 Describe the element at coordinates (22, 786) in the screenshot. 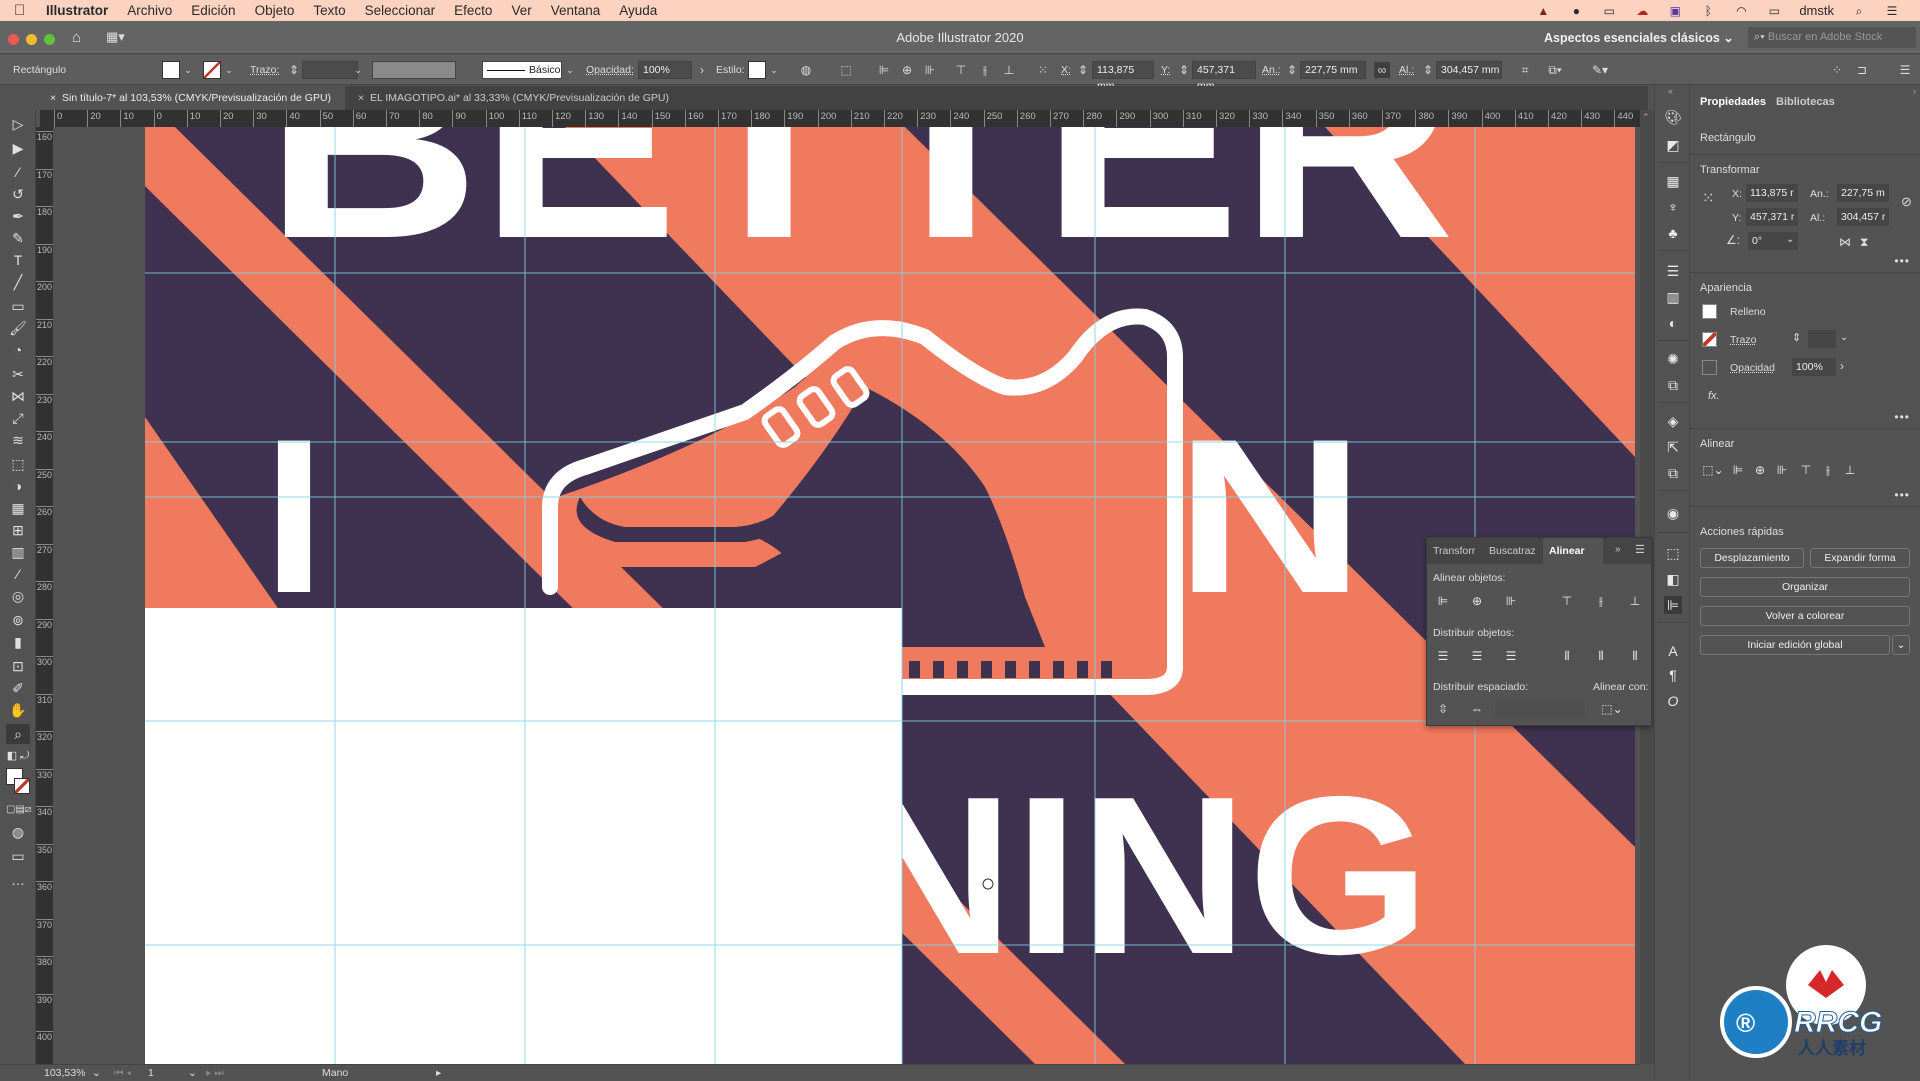

I see `stroke-color-box` at that location.